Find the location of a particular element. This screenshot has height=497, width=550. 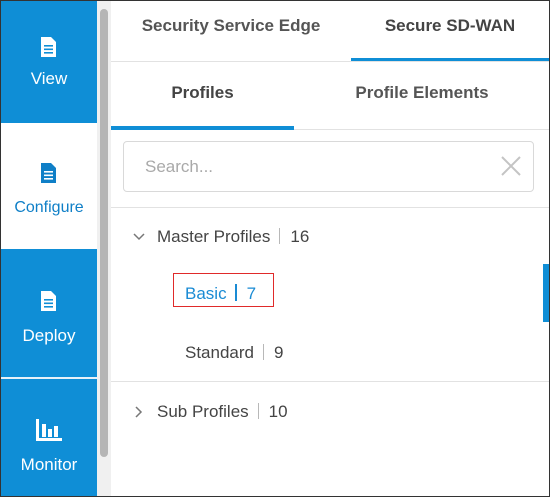

nav-item-deploy: Deploy is located at coordinates (49, 314).